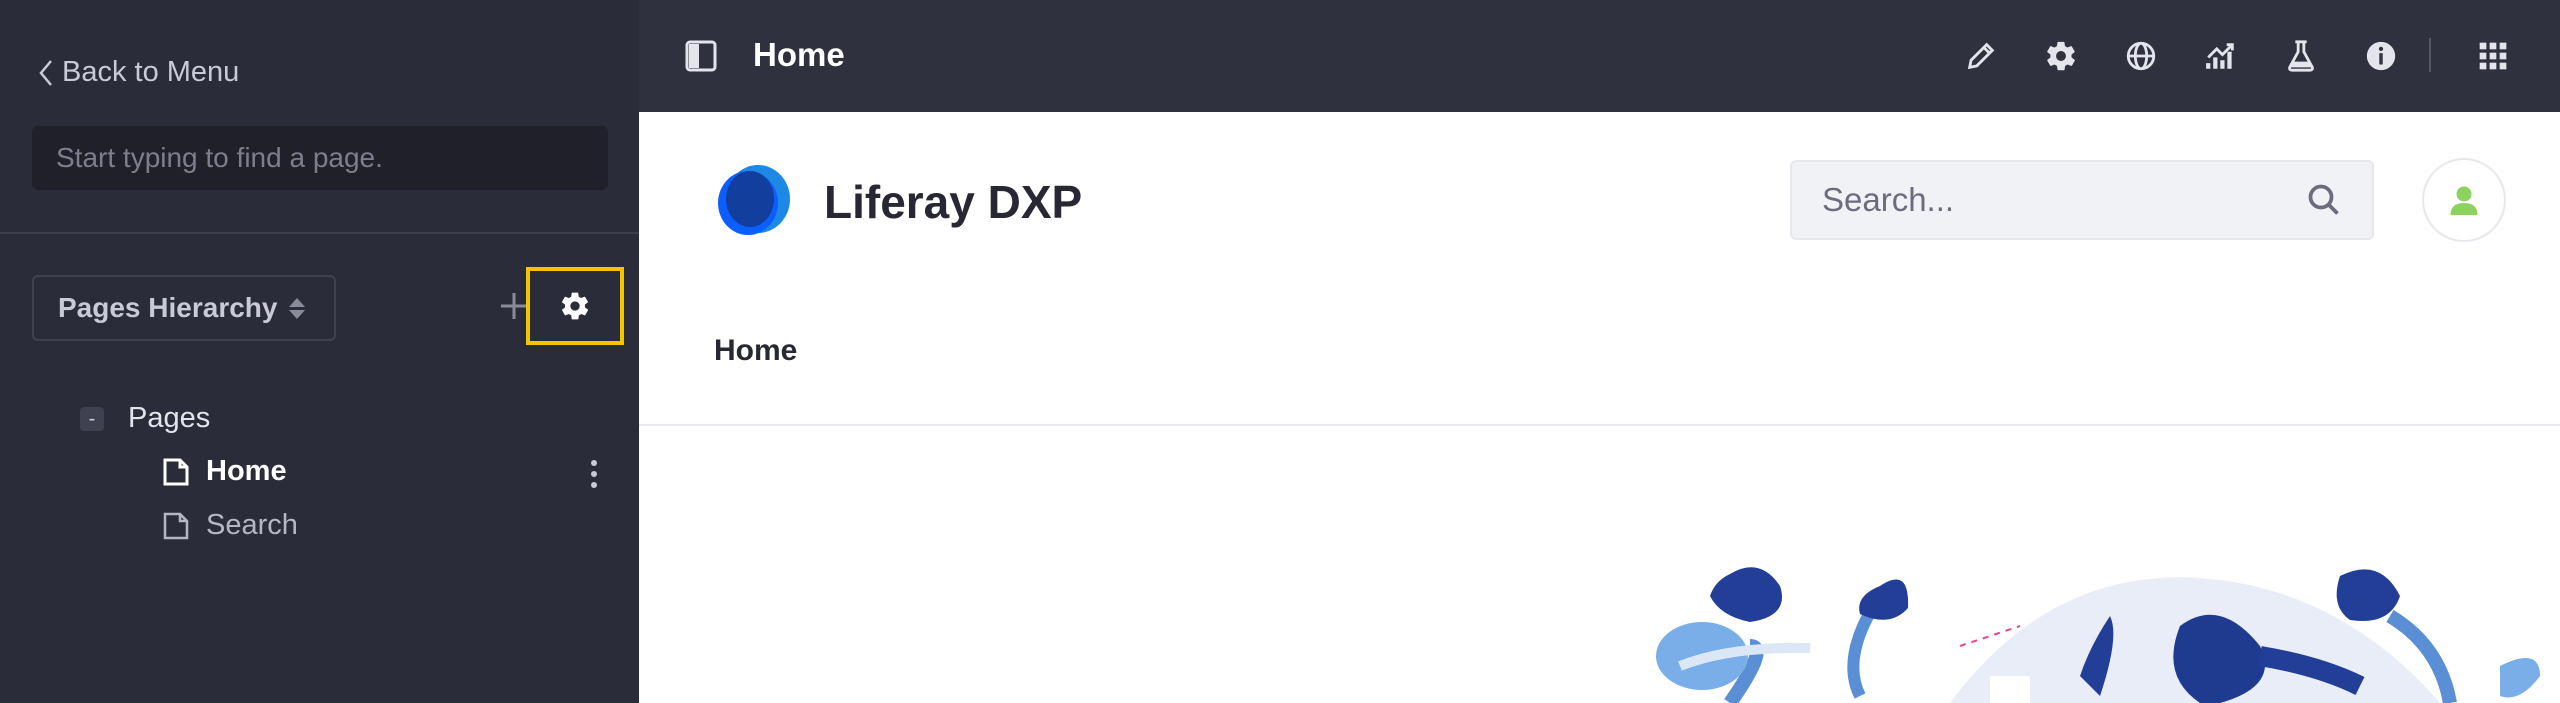 The height and width of the screenshot is (703, 2560). Describe the element at coordinates (169, 418) in the screenshot. I see `tree-root-label: Pages` at that location.